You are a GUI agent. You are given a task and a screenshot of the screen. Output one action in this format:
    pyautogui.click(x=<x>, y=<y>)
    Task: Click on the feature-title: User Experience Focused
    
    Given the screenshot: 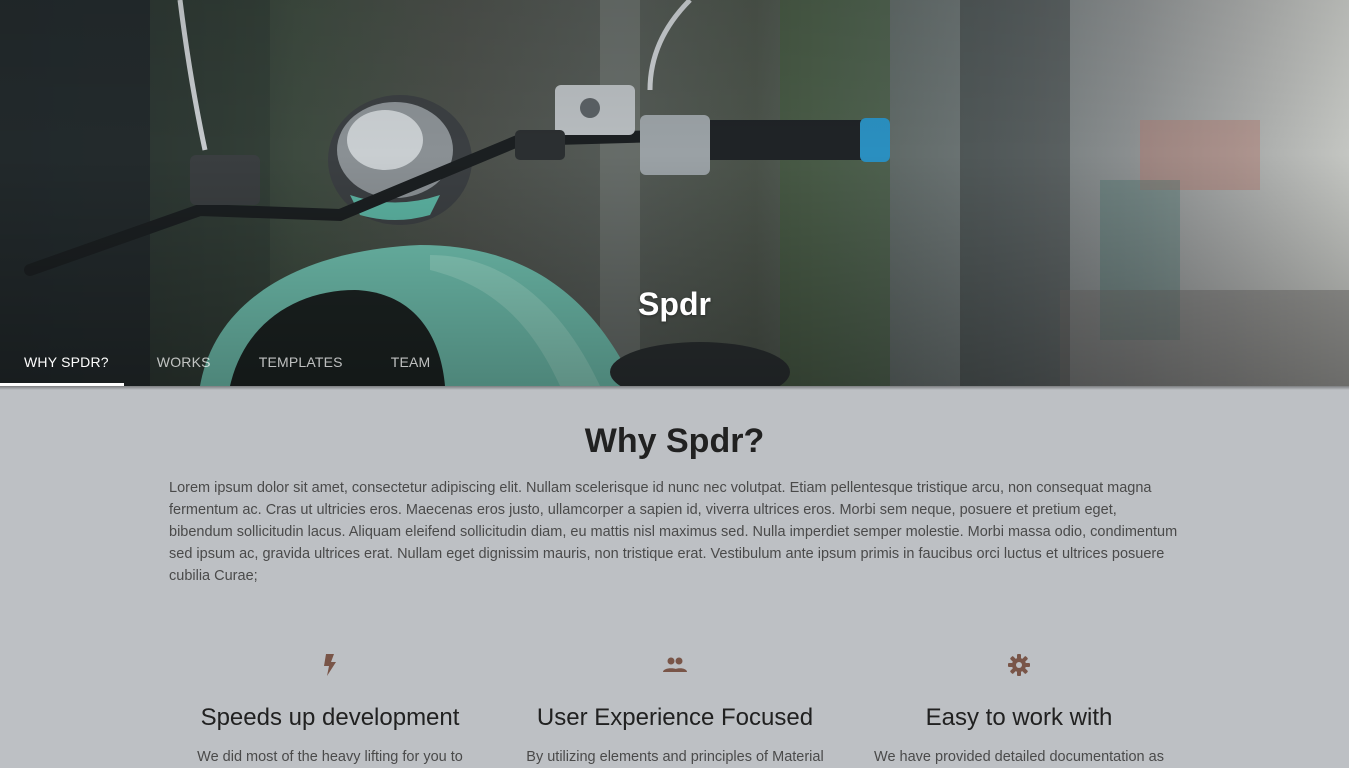 What is the action you would take?
    pyautogui.click(x=675, y=717)
    